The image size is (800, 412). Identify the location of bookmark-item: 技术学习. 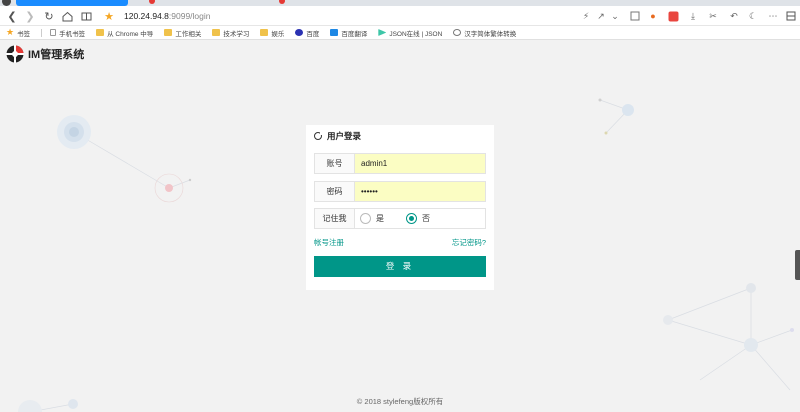
(230, 33).